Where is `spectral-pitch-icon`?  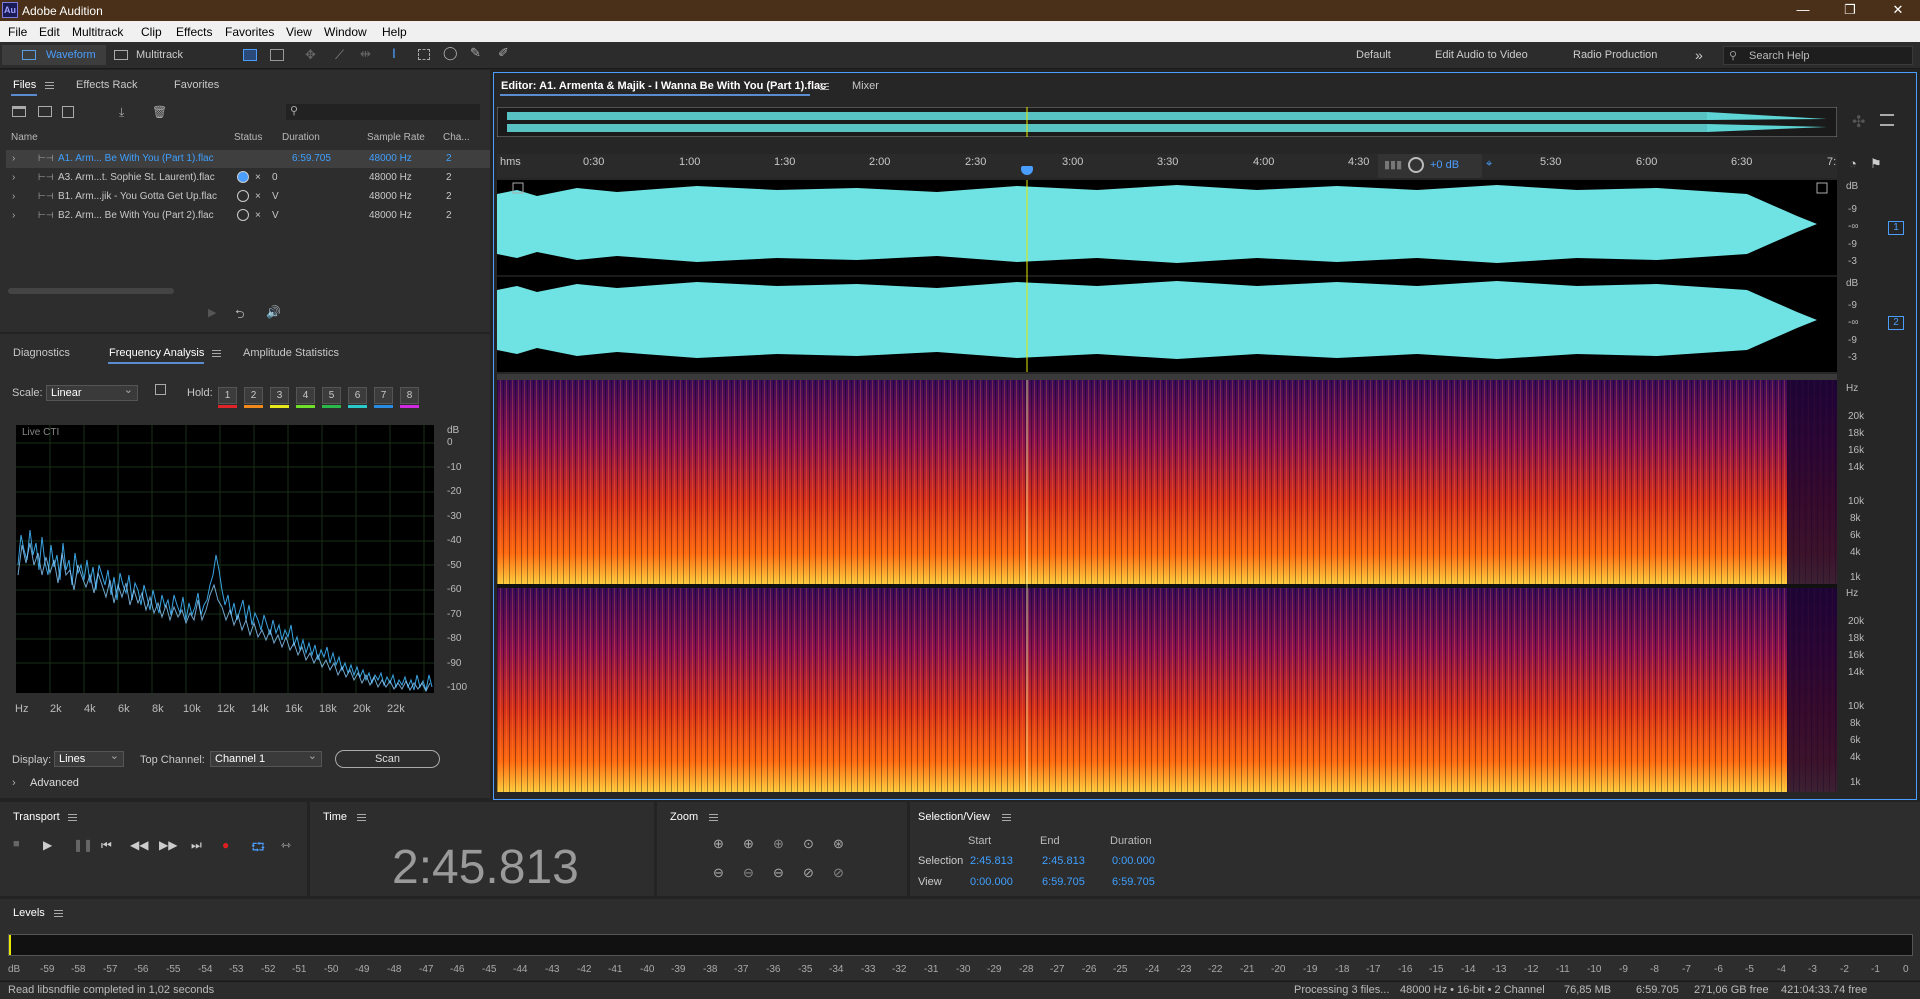 spectral-pitch-icon is located at coordinates (277, 55).